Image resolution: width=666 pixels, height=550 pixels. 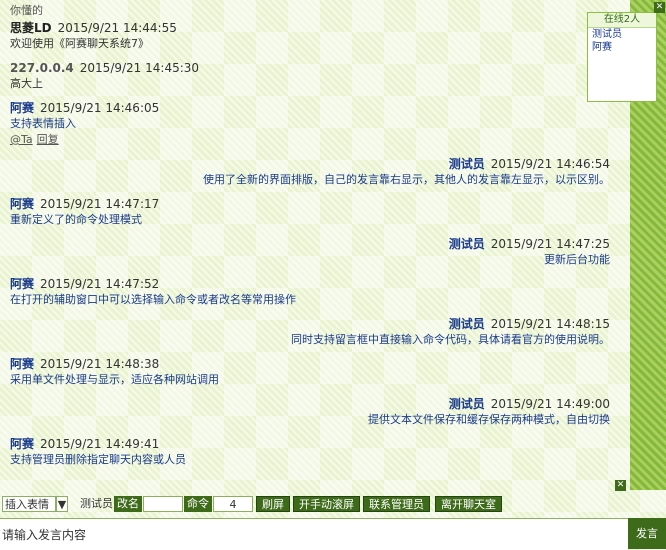 I want to click on chat-message: 阿赛 2015/9/21 14:46:05 支持表情插入 @Ta 回复, so click(x=315, y=126).